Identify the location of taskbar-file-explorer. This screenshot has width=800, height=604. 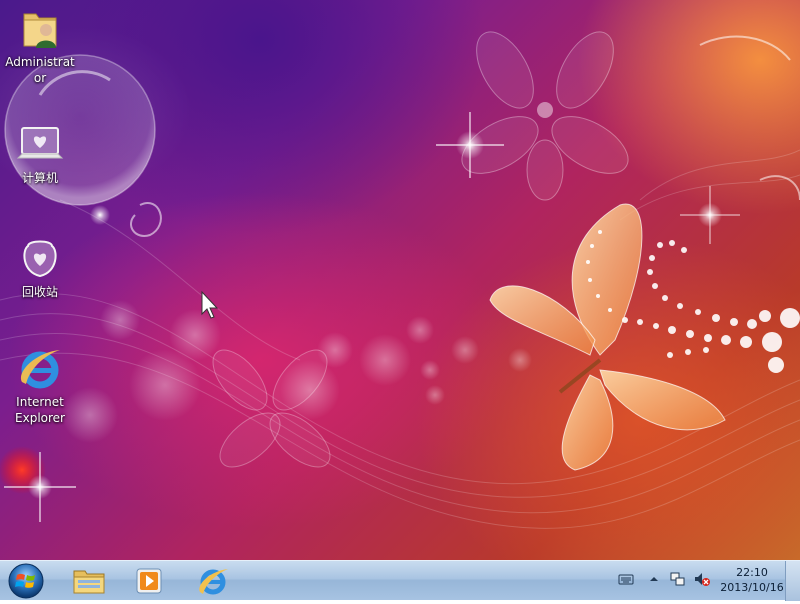
(89, 581).